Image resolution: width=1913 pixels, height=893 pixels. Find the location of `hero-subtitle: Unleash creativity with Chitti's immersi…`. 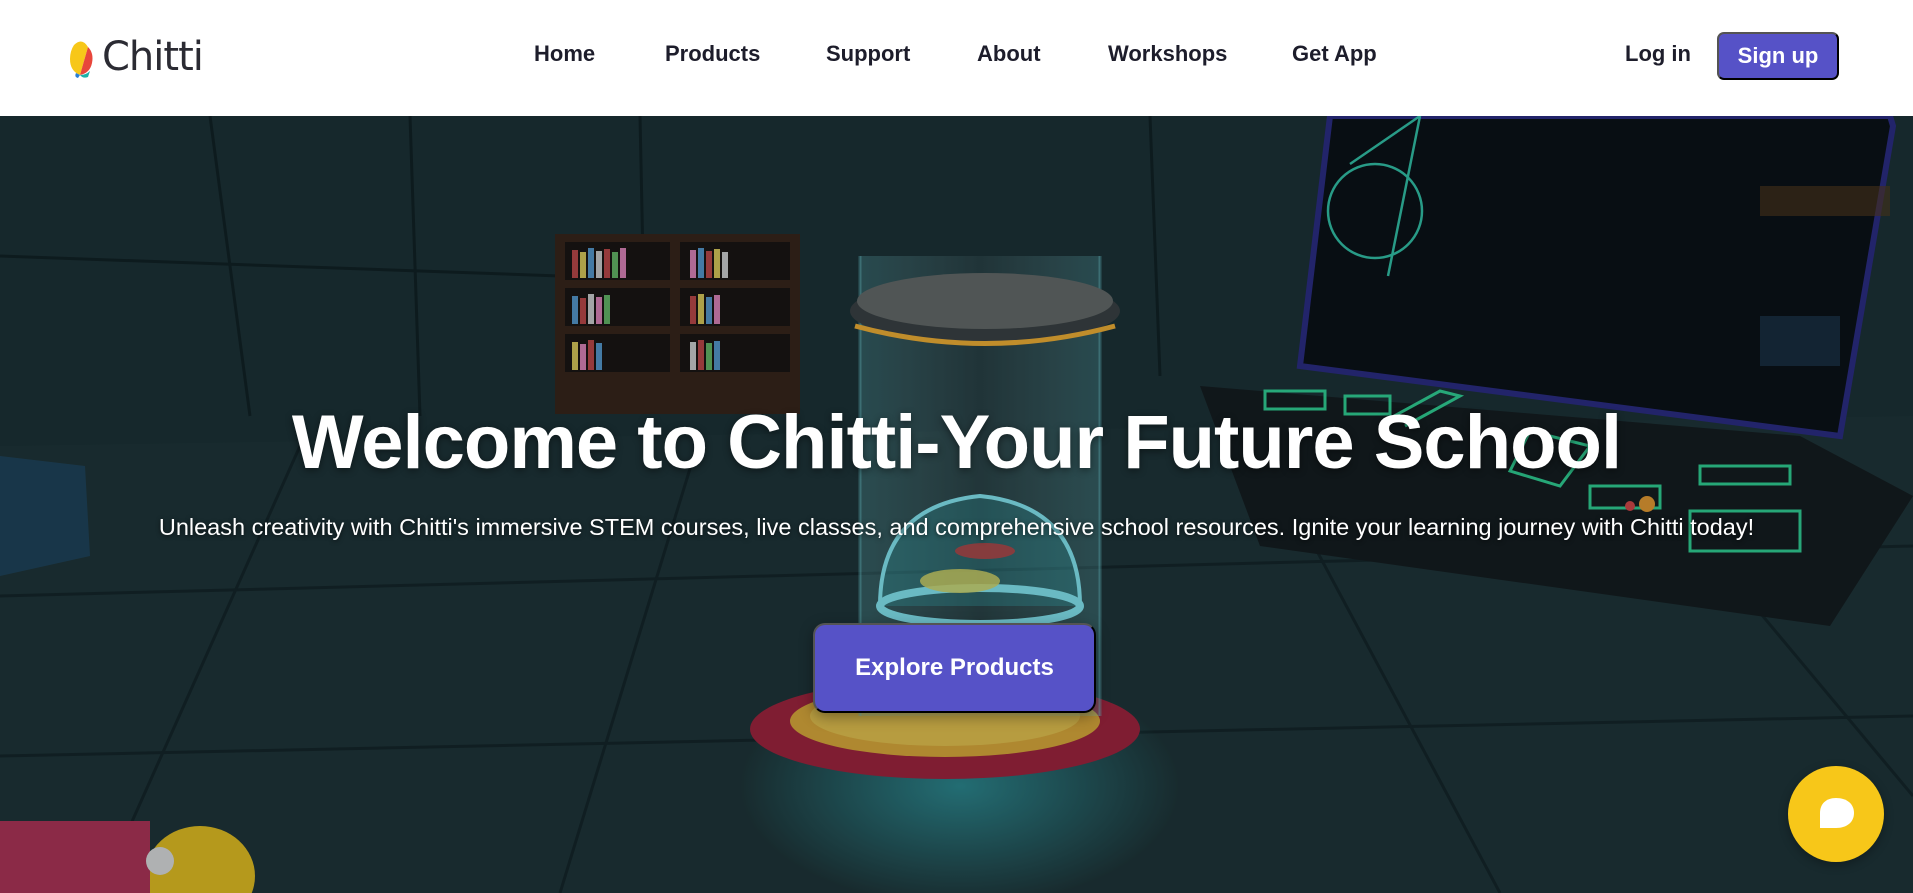

hero-subtitle: Unleash creativity with Chitti's immersi… is located at coordinates (956, 527).